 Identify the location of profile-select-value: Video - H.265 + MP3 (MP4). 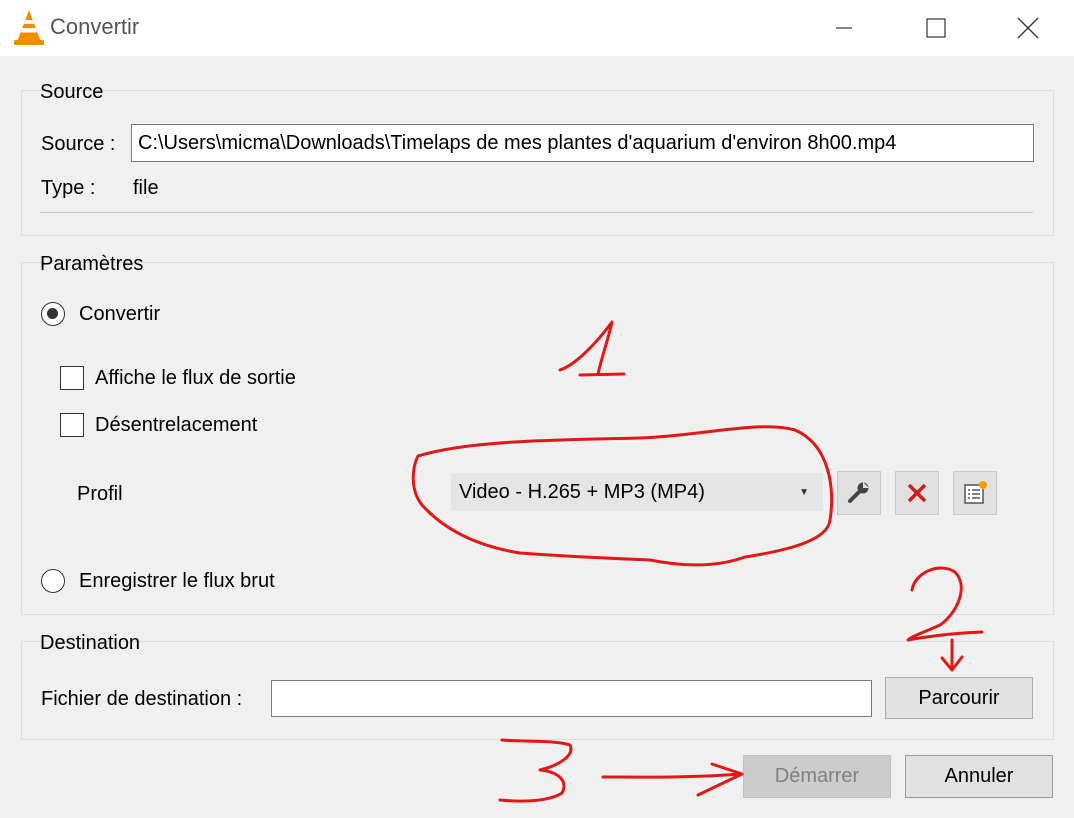
(582, 491).